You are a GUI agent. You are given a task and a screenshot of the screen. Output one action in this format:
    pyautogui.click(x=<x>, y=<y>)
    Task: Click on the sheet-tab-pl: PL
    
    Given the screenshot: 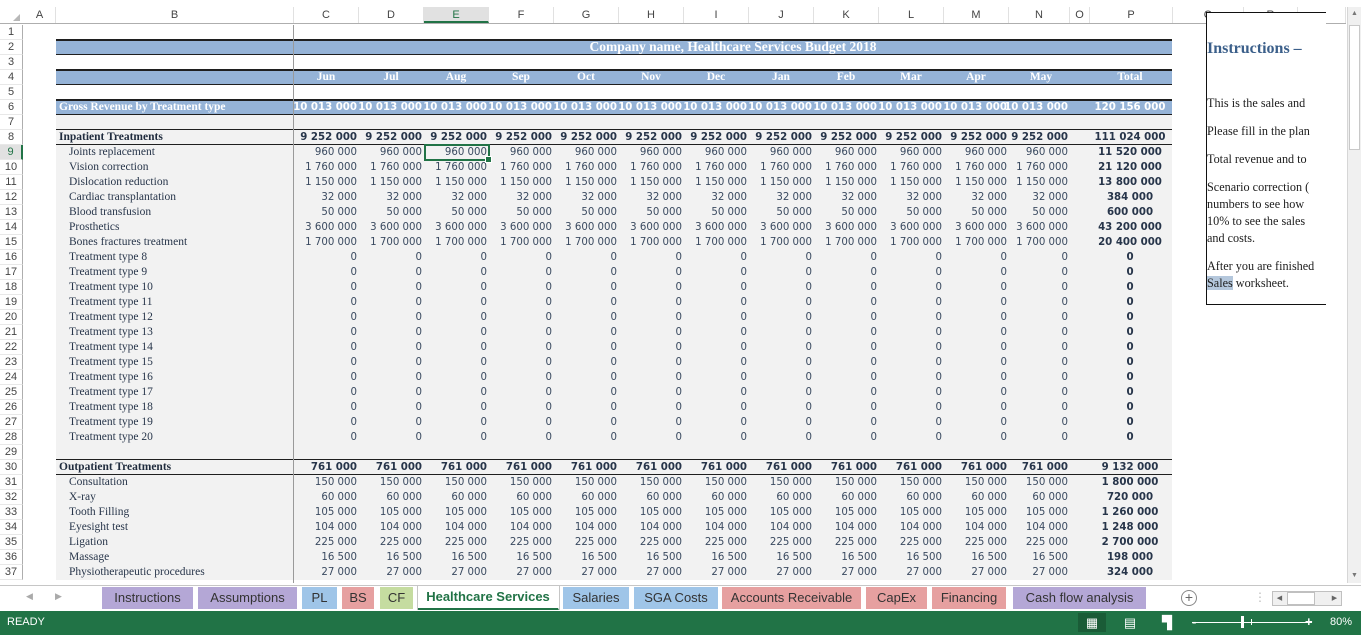 What is the action you would take?
    pyautogui.click(x=320, y=598)
    